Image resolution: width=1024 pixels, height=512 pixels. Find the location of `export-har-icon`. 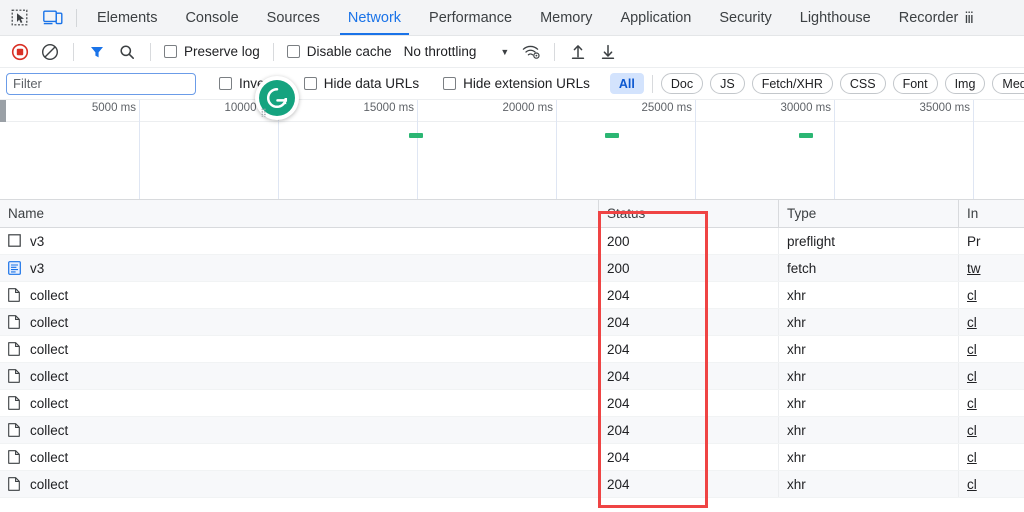

export-har-icon is located at coordinates (608, 52).